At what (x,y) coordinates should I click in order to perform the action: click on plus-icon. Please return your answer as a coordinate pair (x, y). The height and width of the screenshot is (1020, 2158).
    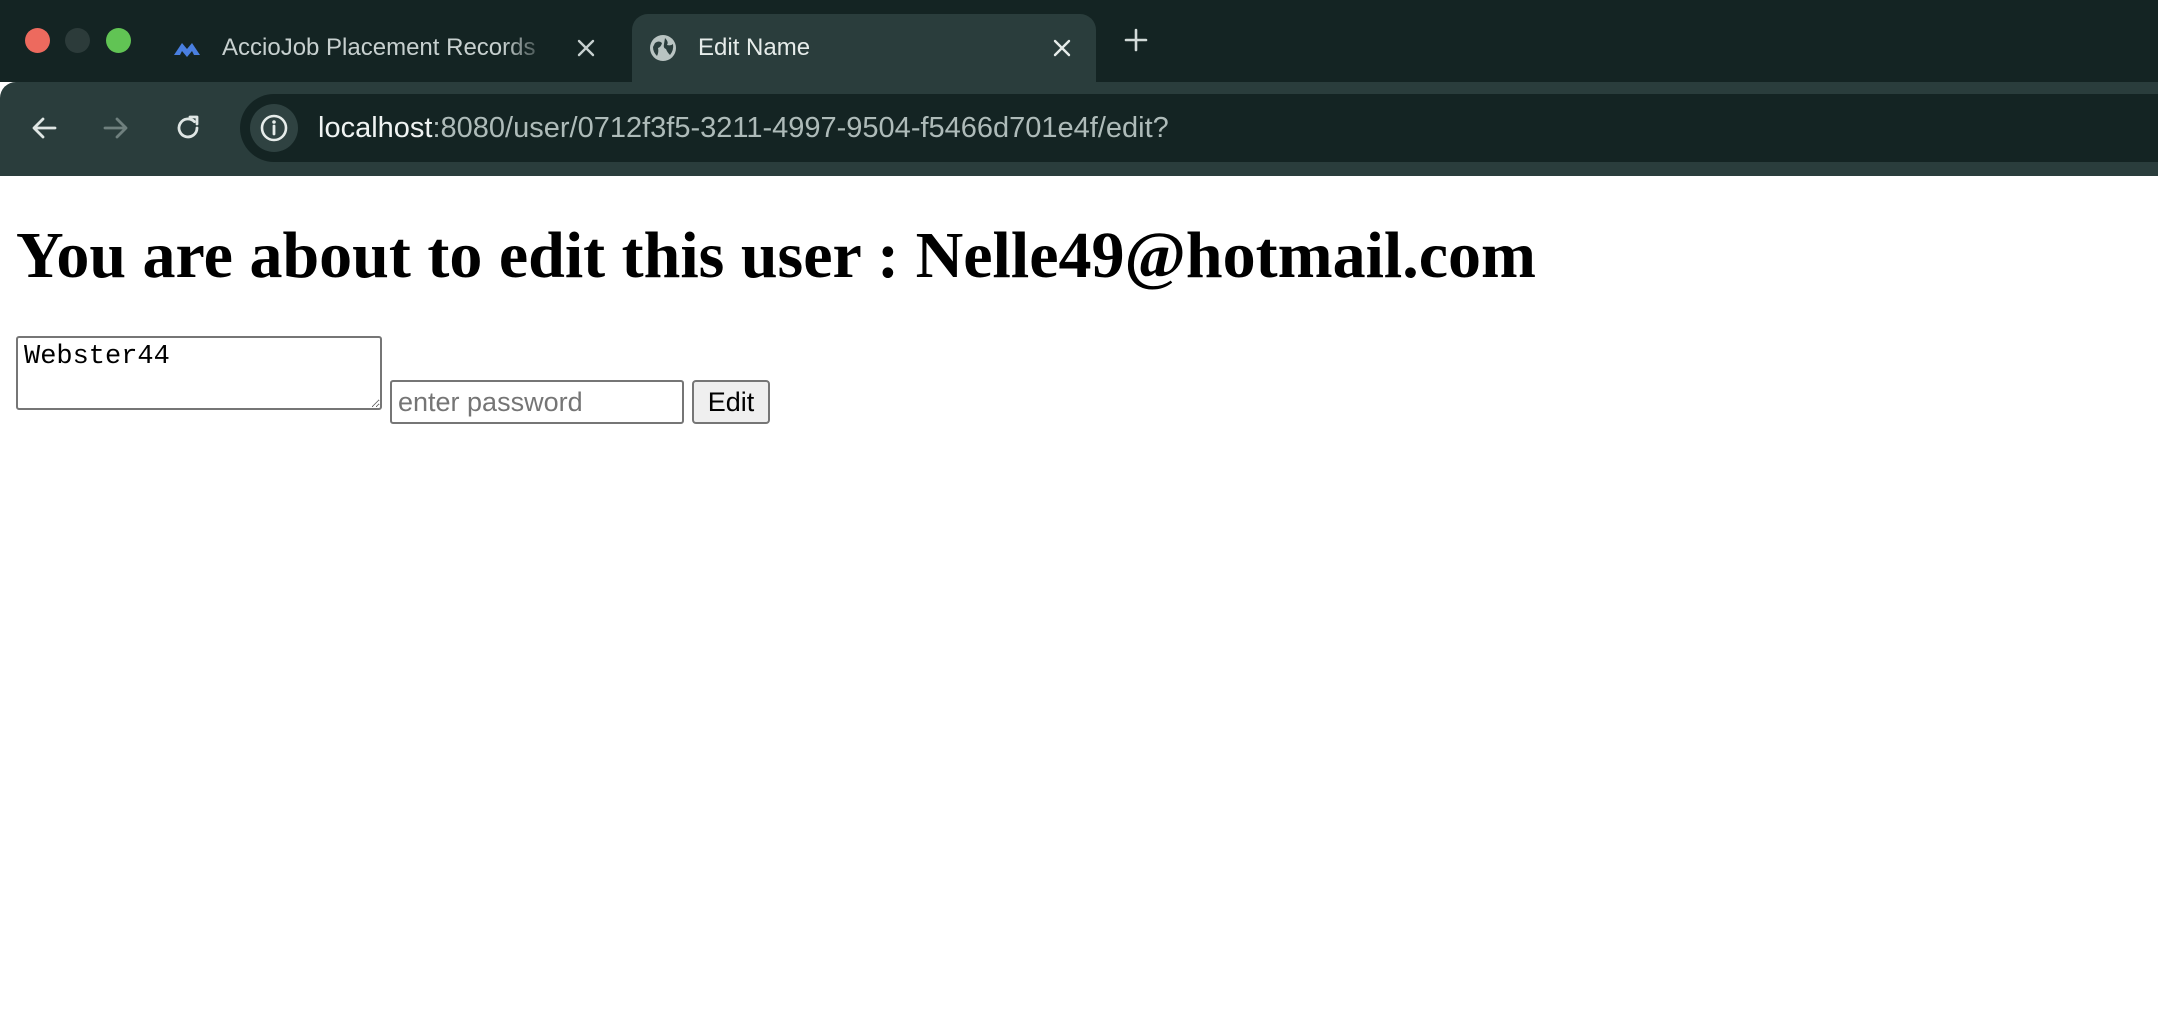
    Looking at the image, I should click on (1136, 40).